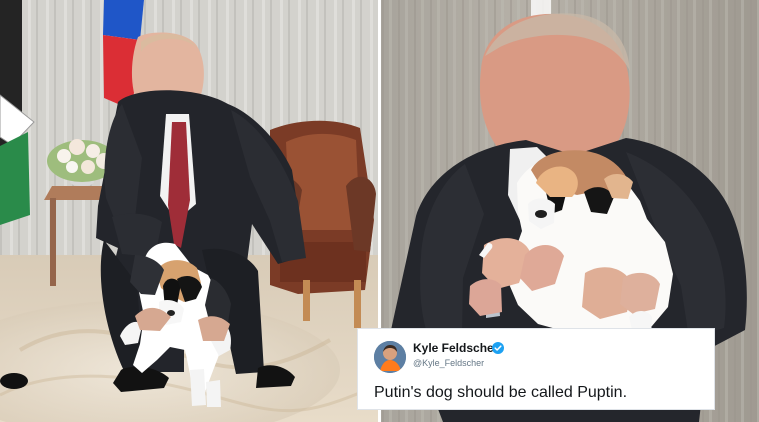 Image resolution: width=759 pixels, height=422 pixels. What do you see at coordinates (498, 348) in the screenshot?
I see `verified-badge-icon` at bounding box center [498, 348].